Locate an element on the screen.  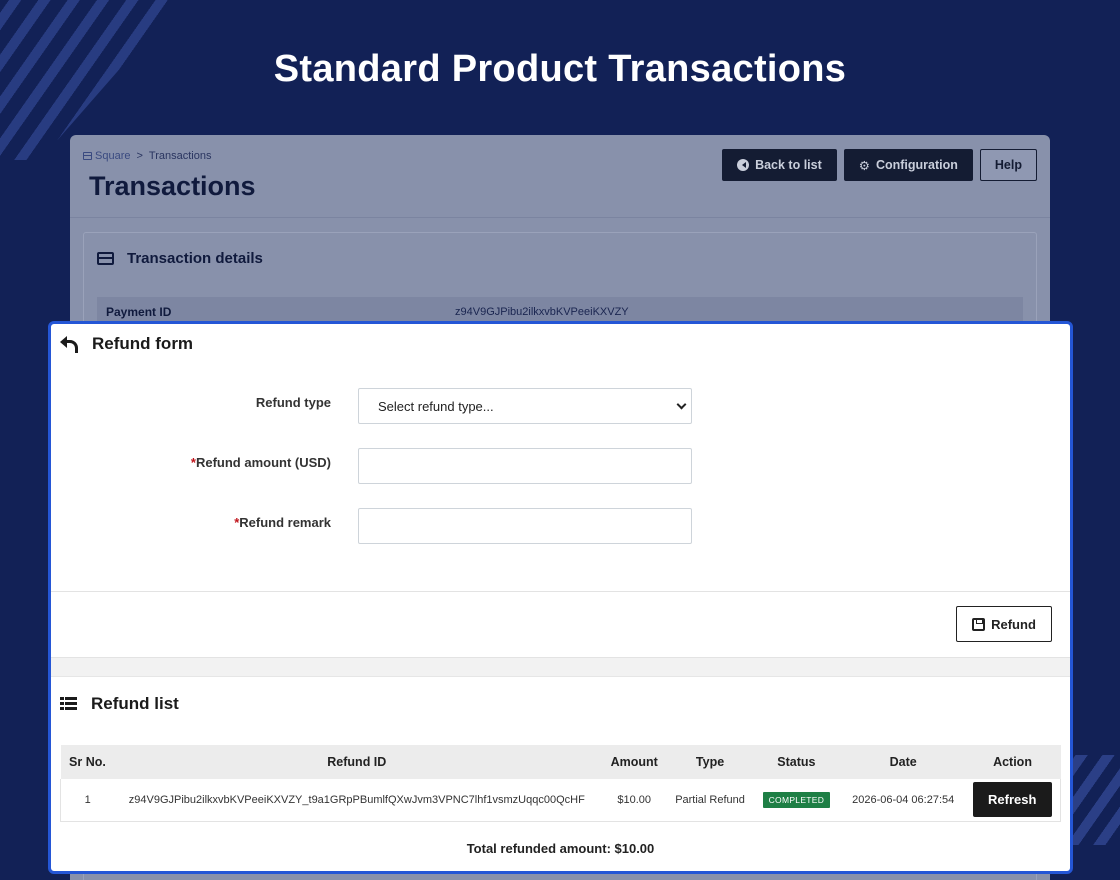
back-to-list-button: Back to list is located at coordinates (779, 165).